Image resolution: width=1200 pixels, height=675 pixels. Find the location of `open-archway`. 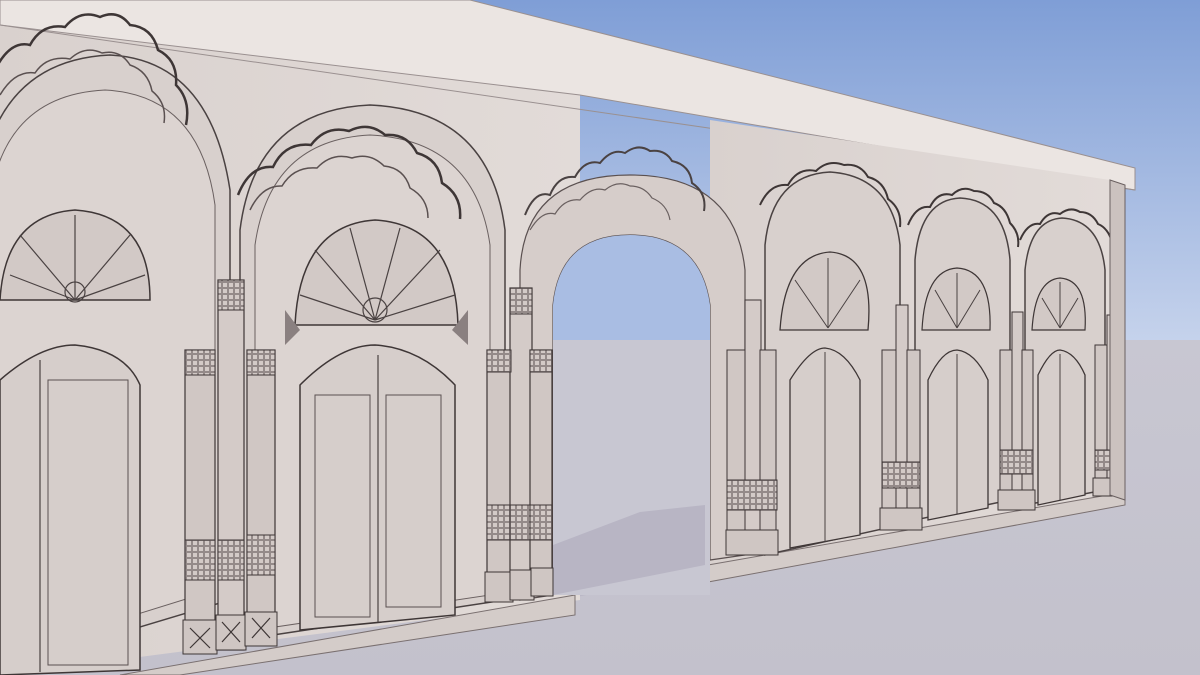

open-archway is located at coordinates (632, 373).